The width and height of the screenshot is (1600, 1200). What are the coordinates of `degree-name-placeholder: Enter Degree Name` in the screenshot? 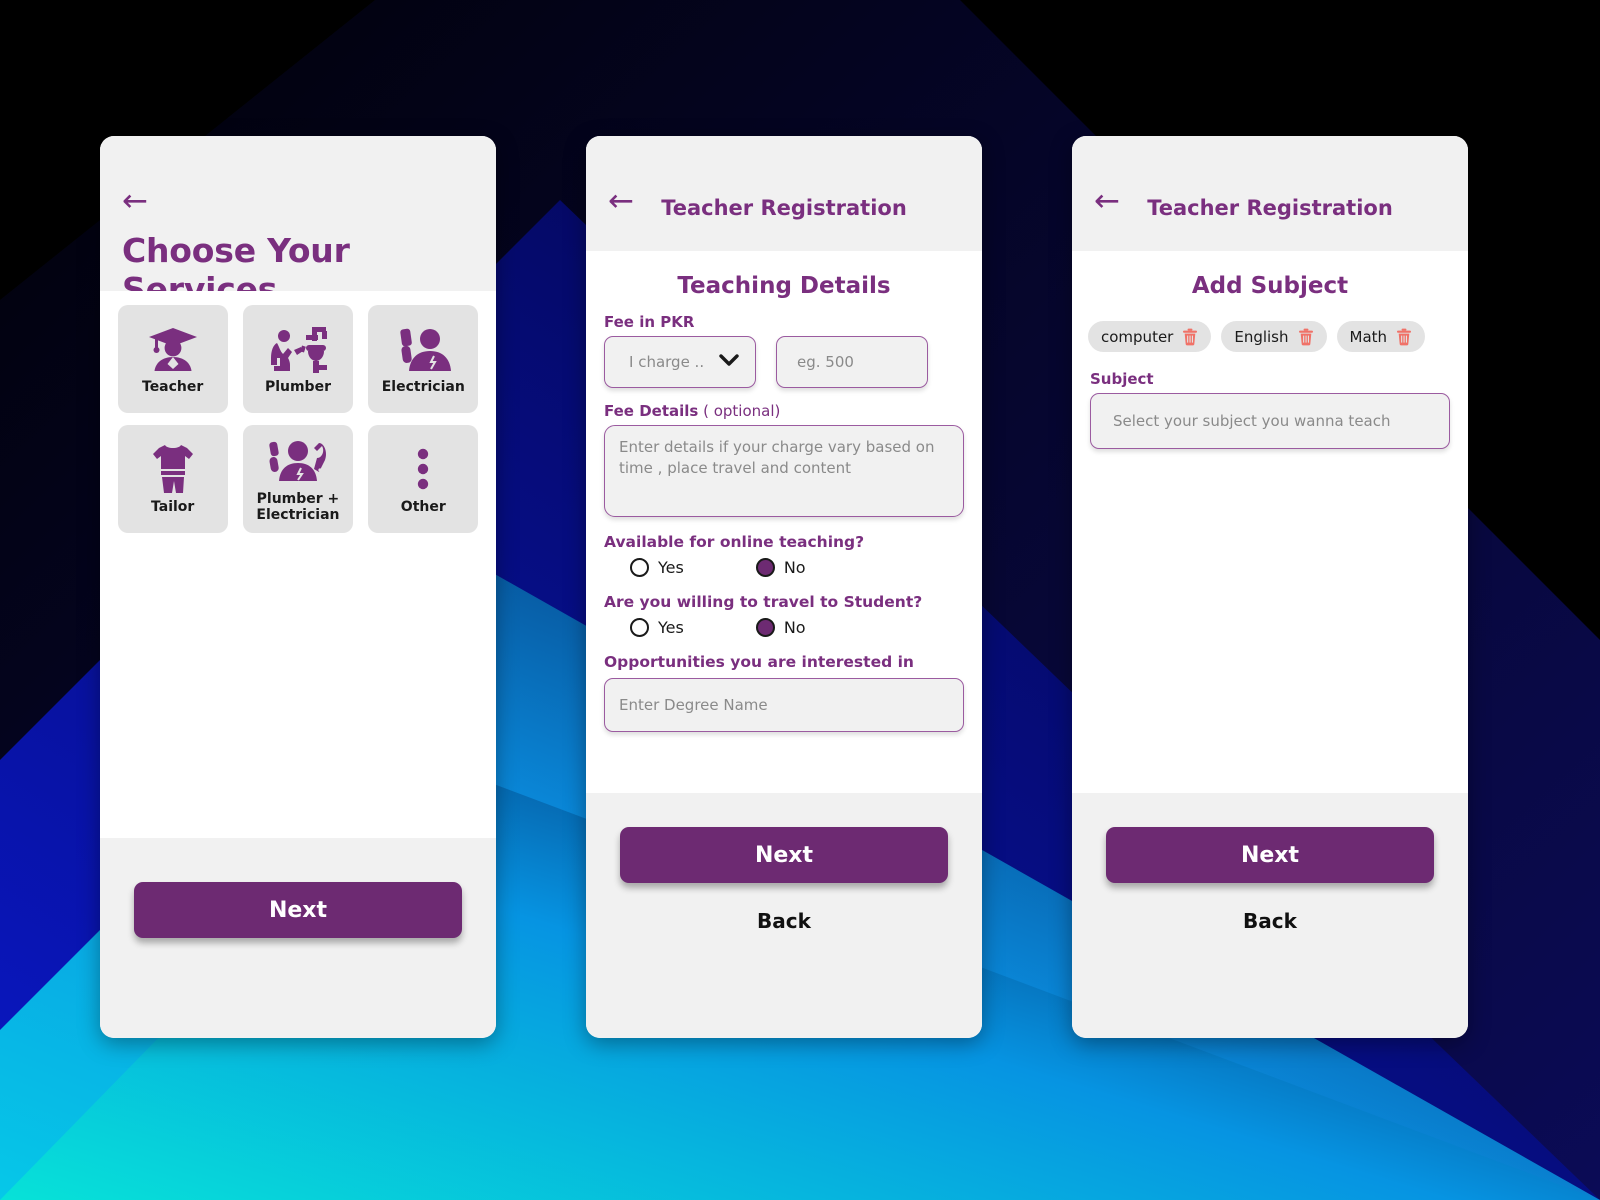 It's located at (693, 705).